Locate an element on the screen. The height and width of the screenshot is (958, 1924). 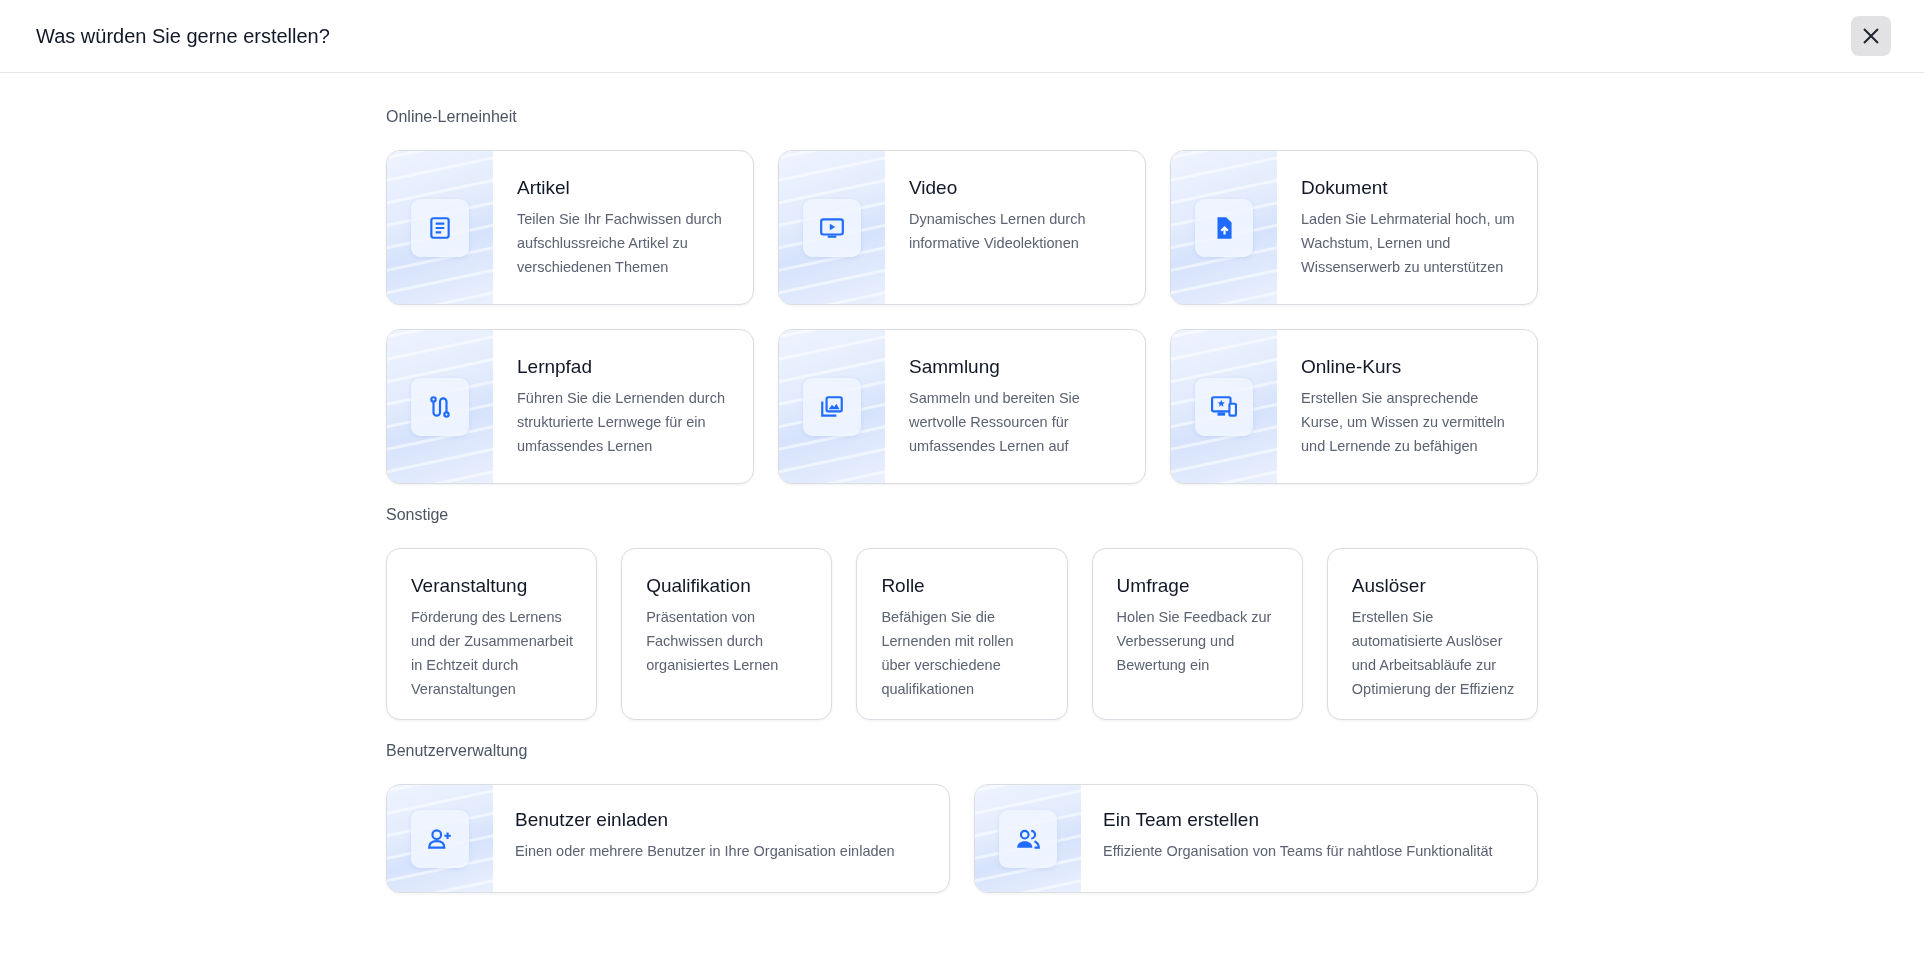
card-title: Qualifikation is located at coordinates (699, 586).